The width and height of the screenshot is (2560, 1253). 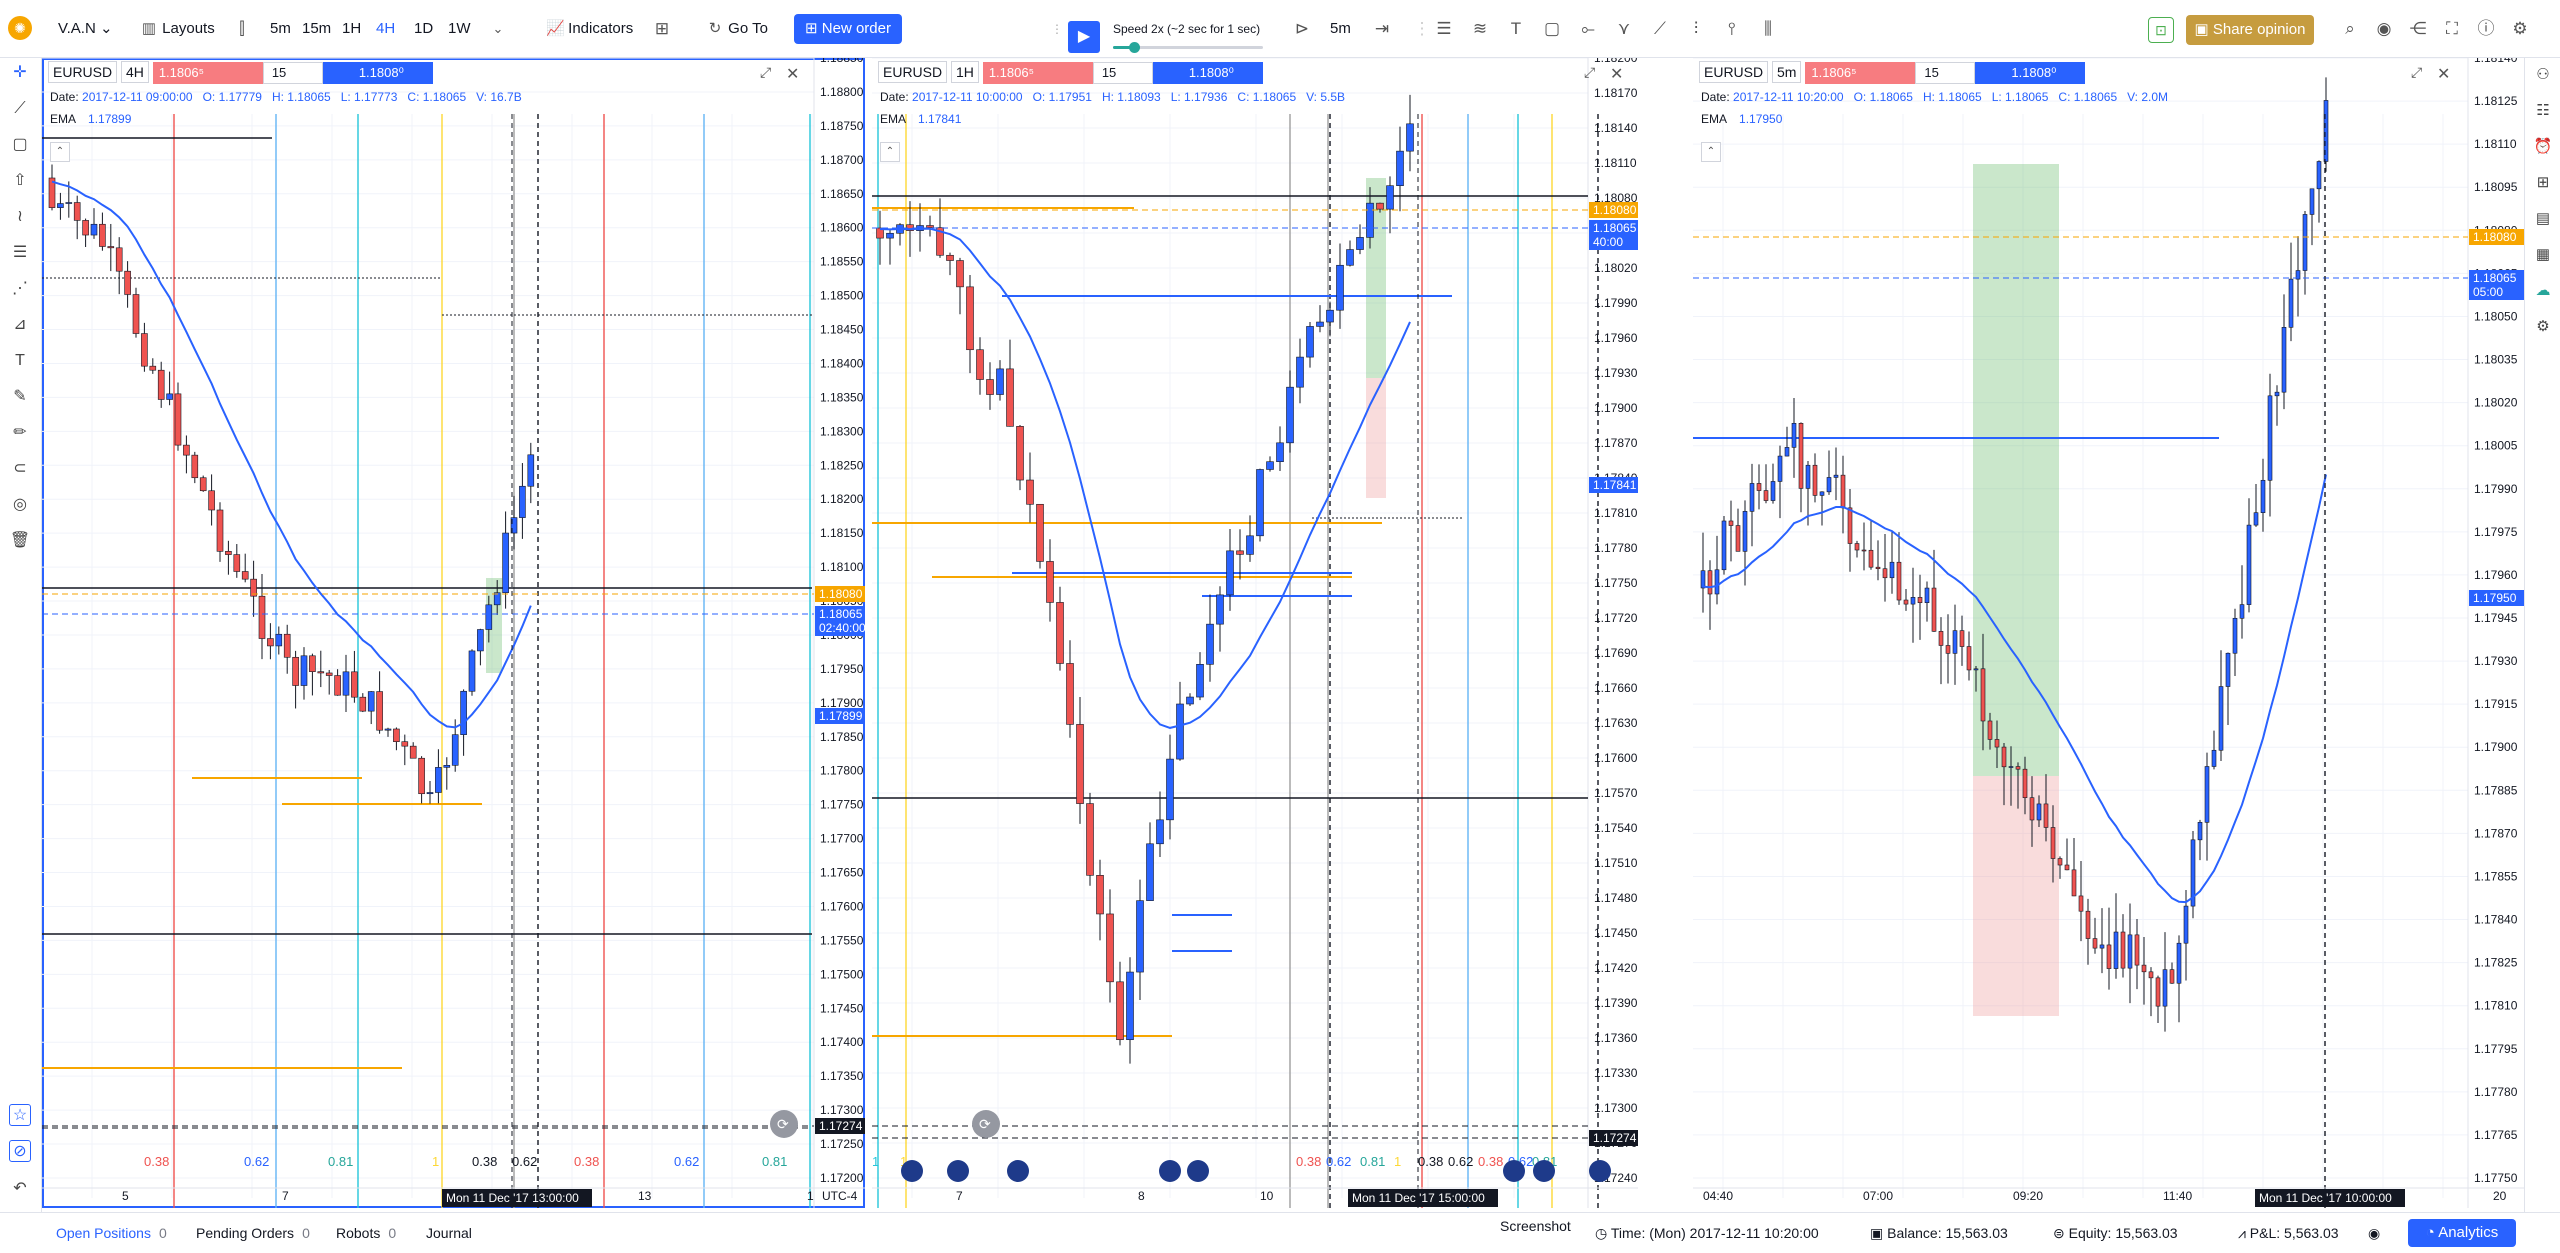 What do you see at coordinates (589, 29) in the screenshot?
I see `indicators-button: 📈 Indicators` at bounding box center [589, 29].